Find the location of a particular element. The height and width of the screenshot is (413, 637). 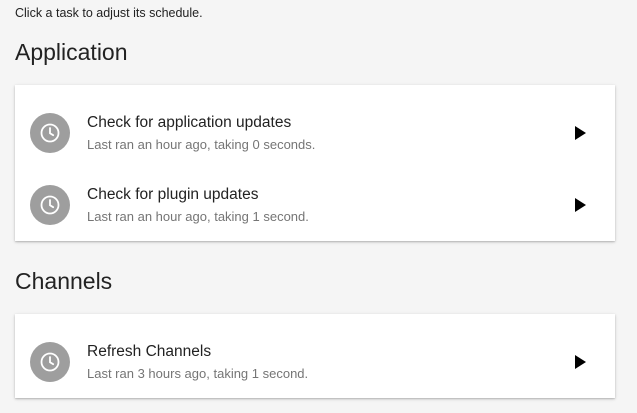

task-name: Check for application updates is located at coordinates (189, 122).